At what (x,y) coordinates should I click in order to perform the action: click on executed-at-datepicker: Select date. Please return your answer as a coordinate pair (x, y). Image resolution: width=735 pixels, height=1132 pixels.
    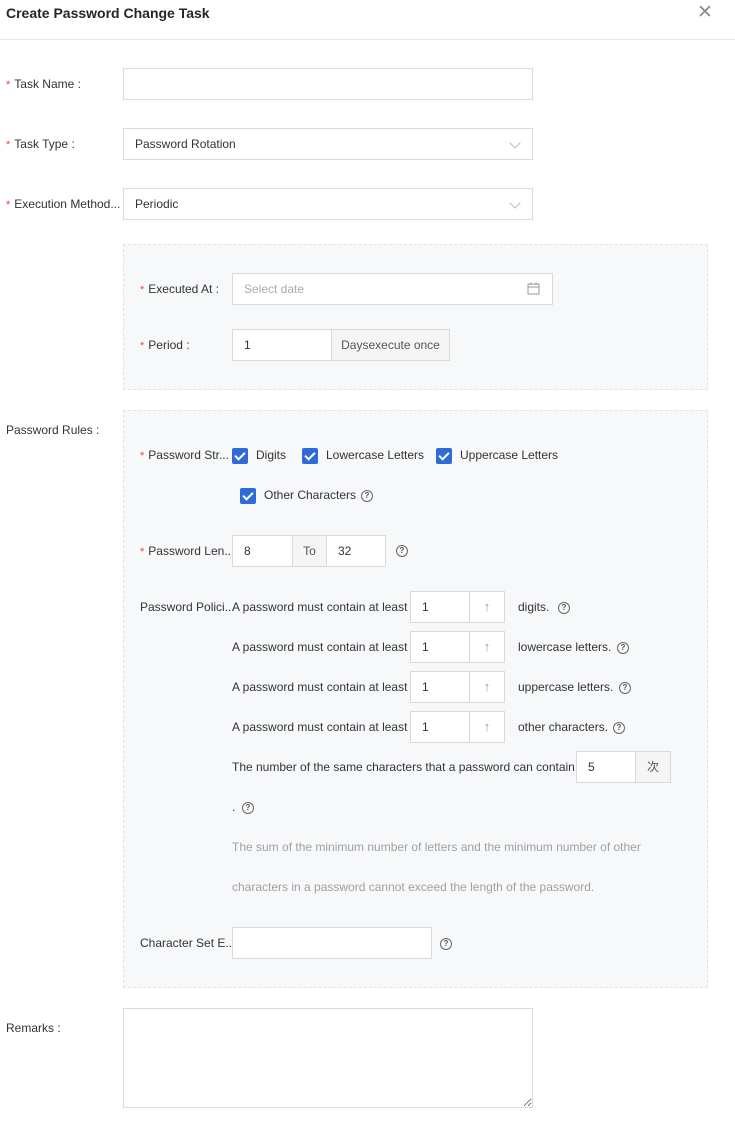
    Looking at the image, I should click on (392, 289).